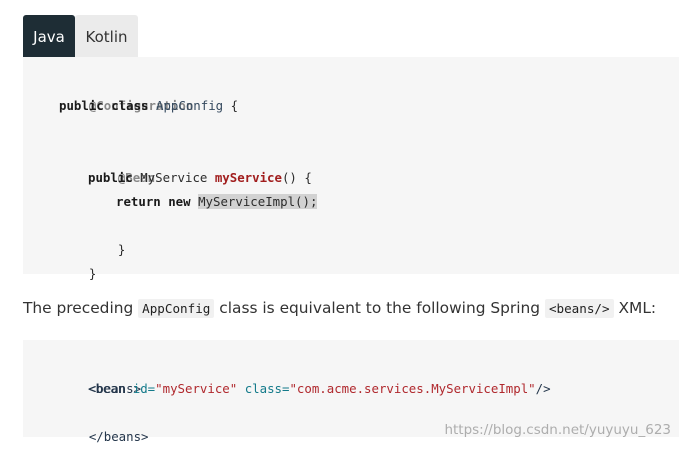  What do you see at coordinates (121, 249) in the screenshot?
I see `close-brace-inner: }` at bounding box center [121, 249].